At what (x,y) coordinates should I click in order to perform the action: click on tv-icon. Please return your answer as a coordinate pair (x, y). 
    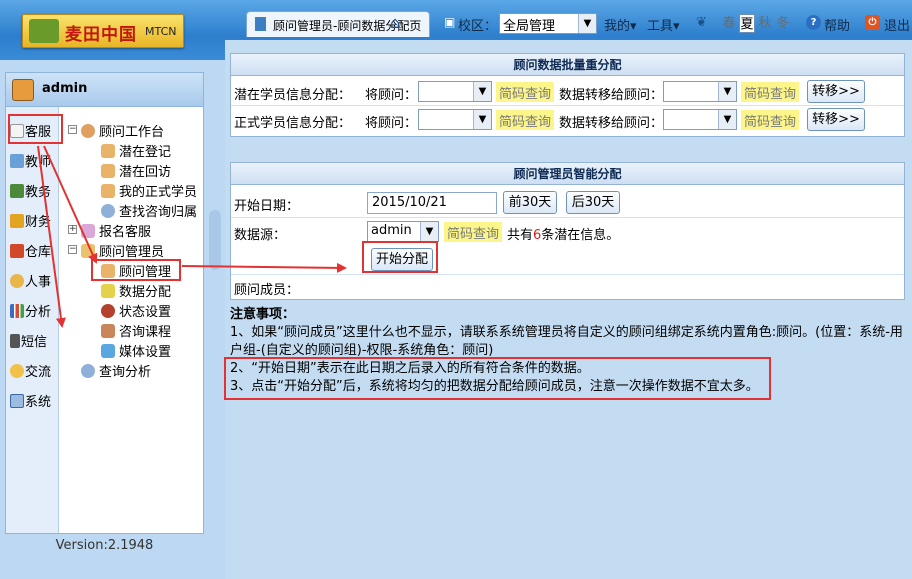
    Looking at the image, I should click on (108, 351).